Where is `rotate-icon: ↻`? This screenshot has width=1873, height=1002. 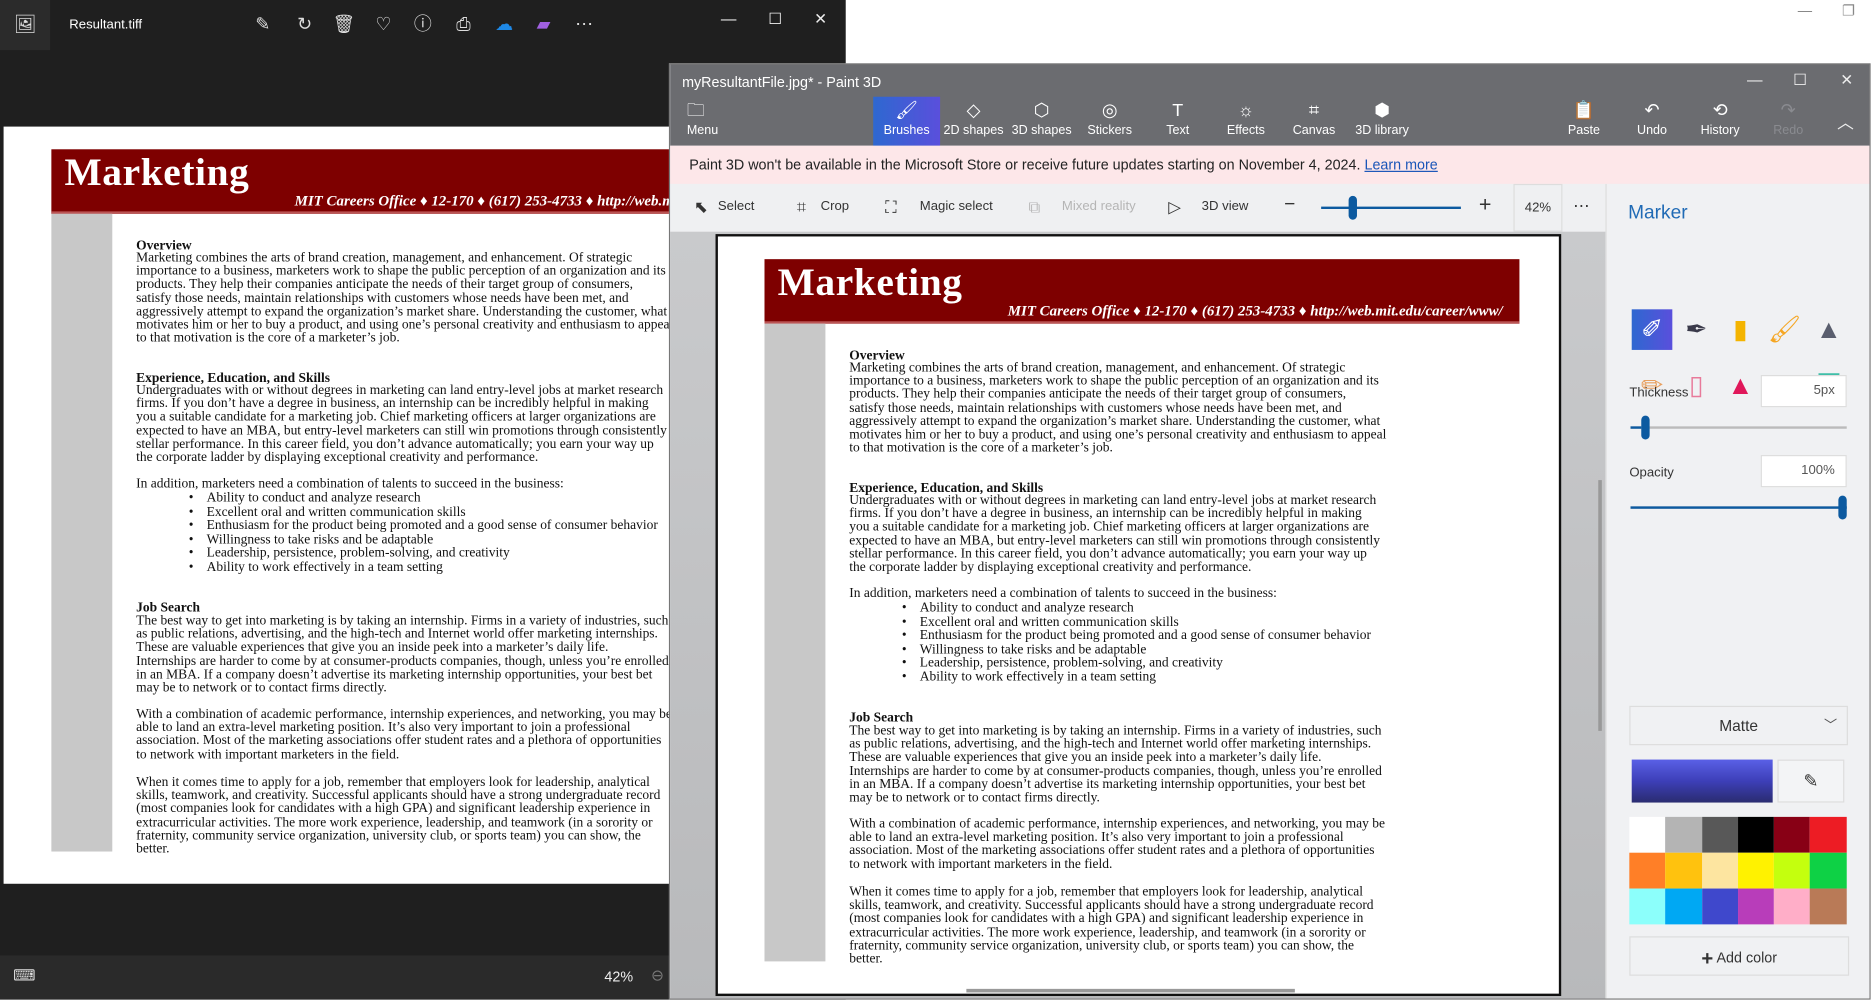
rotate-icon: ↻ is located at coordinates (304, 25).